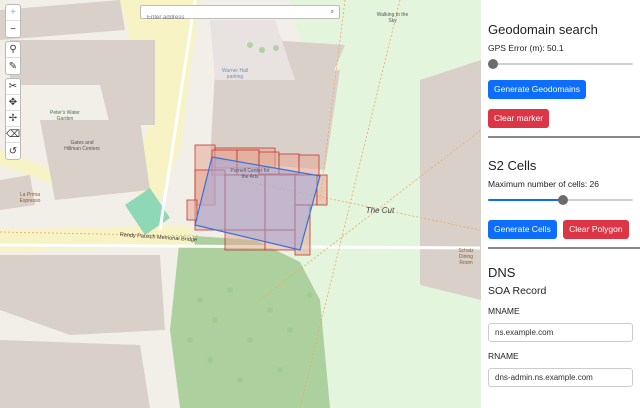 The height and width of the screenshot is (408, 640). Describe the element at coordinates (526, 200) in the screenshot. I see `slider-fill` at that location.